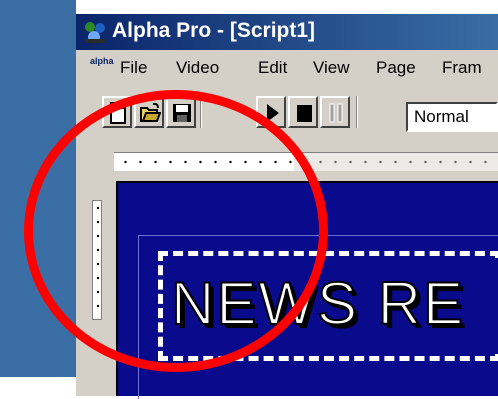 Image resolution: width=498 pixels, height=399 pixels. Describe the element at coordinates (102, 67) in the screenshot. I see `menu-logo-icon: alpha` at that location.